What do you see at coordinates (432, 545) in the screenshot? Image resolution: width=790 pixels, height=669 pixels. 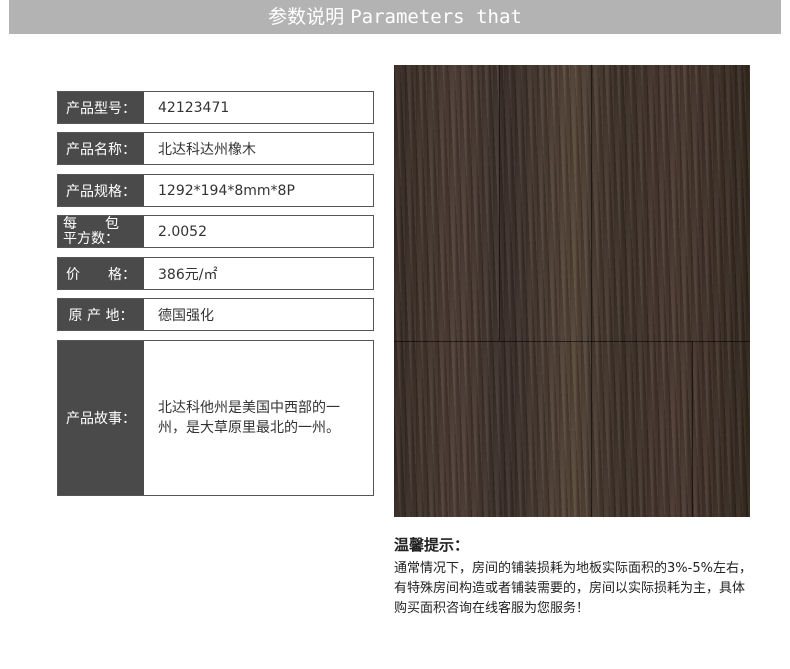 I see `tips-title: 温馨提示：` at bounding box center [432, 545].